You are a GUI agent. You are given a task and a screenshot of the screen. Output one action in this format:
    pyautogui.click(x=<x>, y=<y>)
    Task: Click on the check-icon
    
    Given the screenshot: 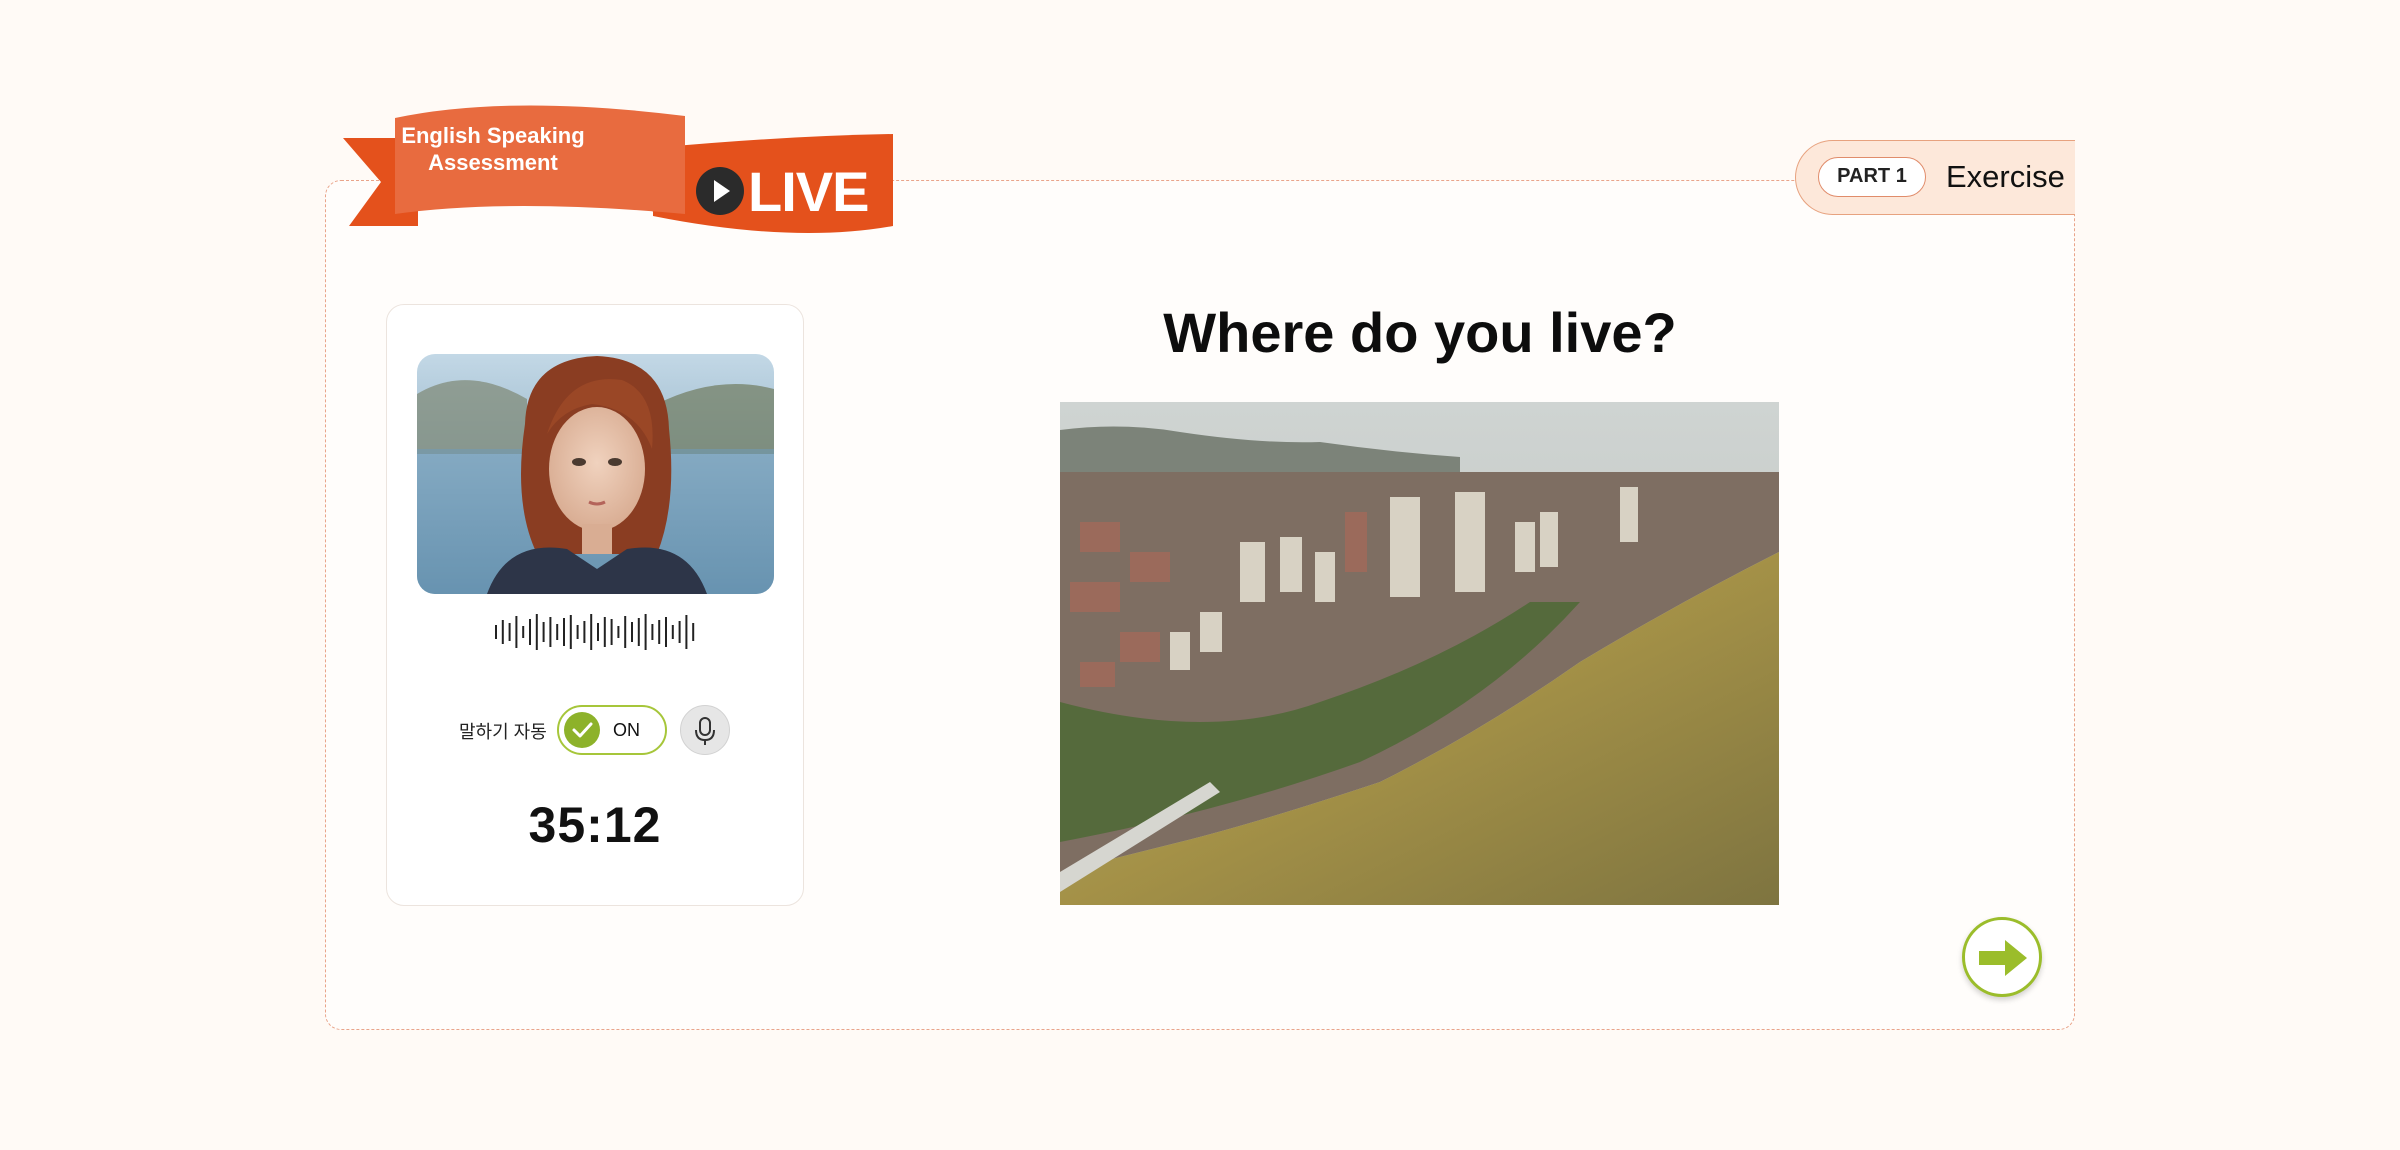 What is the action you would take?
    pyautogui.click(x=582, y=730)
    